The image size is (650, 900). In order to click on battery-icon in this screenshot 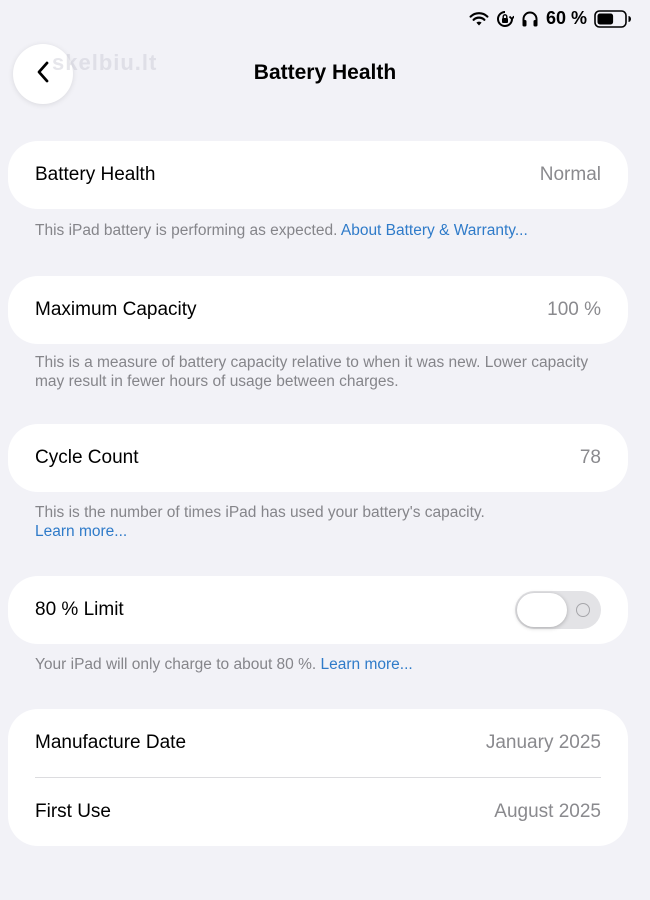, I will do `click(613, 18)`.